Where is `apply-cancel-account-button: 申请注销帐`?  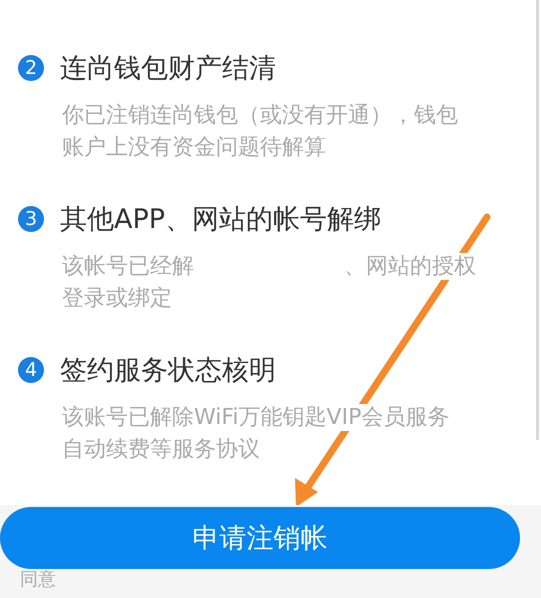
apply-cancel-account-button: 申请注销帐 is located at coordinates (260, 538).